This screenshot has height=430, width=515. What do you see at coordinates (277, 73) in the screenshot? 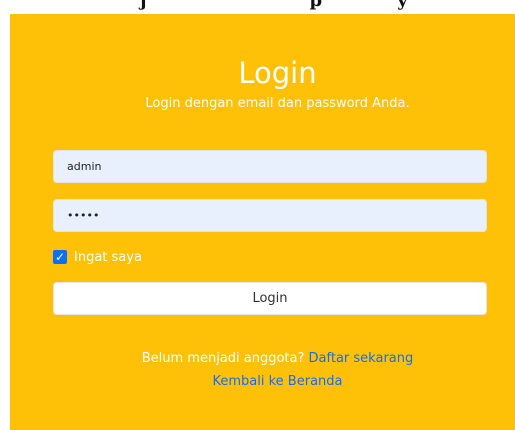
I see `login-title: Login` at bounding box center [277, 73].